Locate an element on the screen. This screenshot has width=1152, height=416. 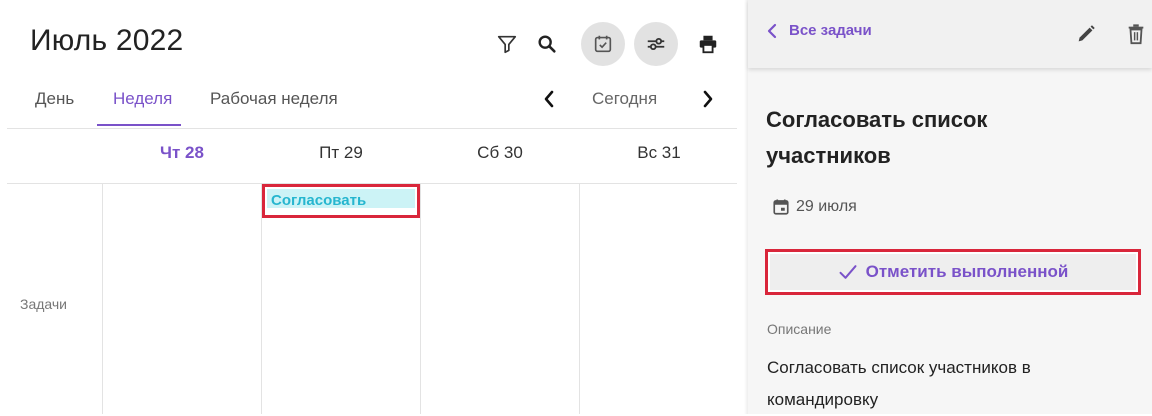
mark-complete-label: Отметить выполненной is located at coordinates (967, 271).